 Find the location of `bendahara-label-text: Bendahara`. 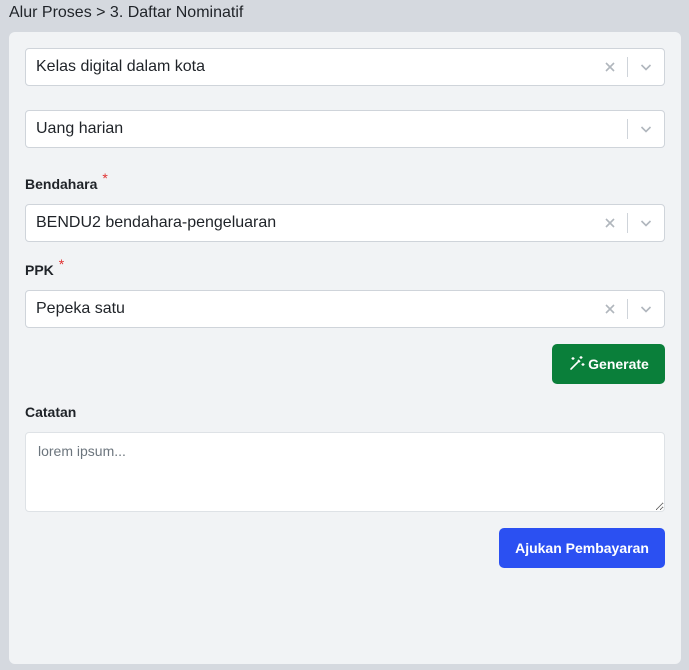

bendahara-label-text: Bendahara is located at coordinates (61, 184).